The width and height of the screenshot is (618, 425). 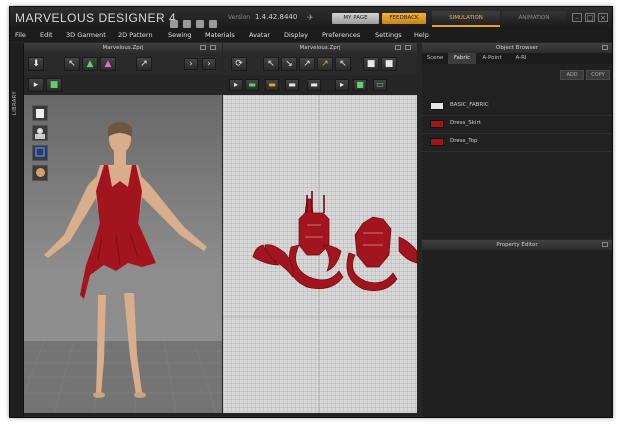 I want to click on object-browser-title: Object Browser, so click(x=517, y=48).